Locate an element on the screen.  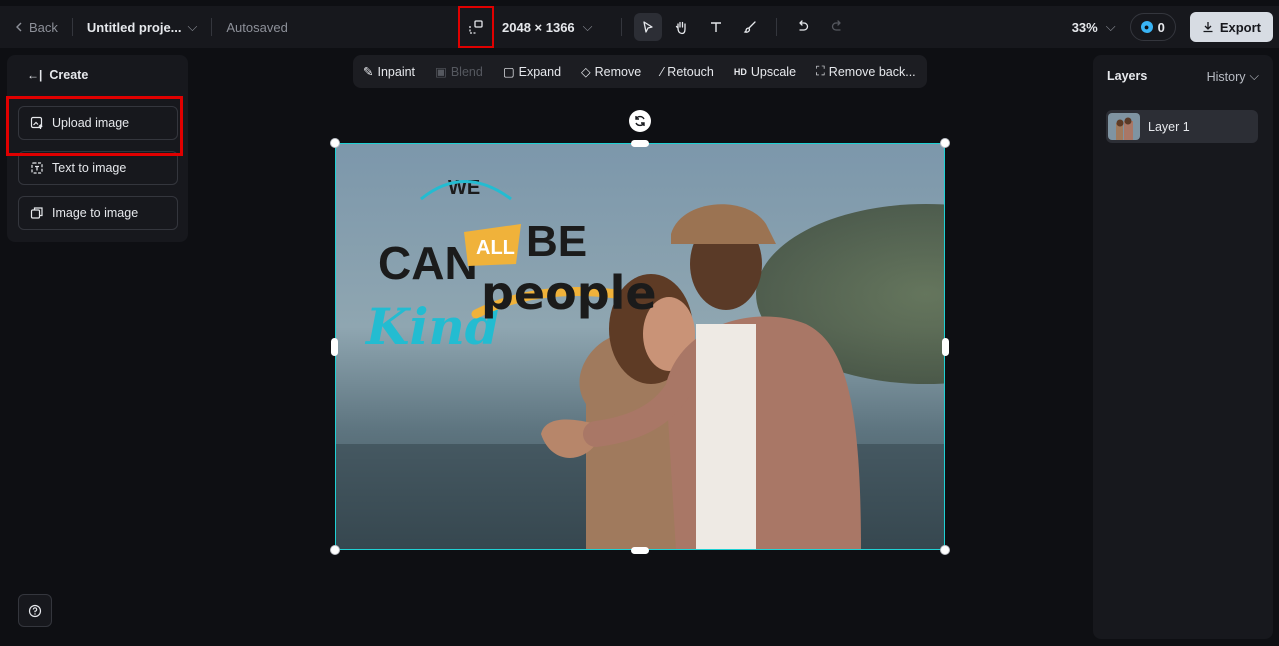
back-label: Back is located at coordinates (43, 27).